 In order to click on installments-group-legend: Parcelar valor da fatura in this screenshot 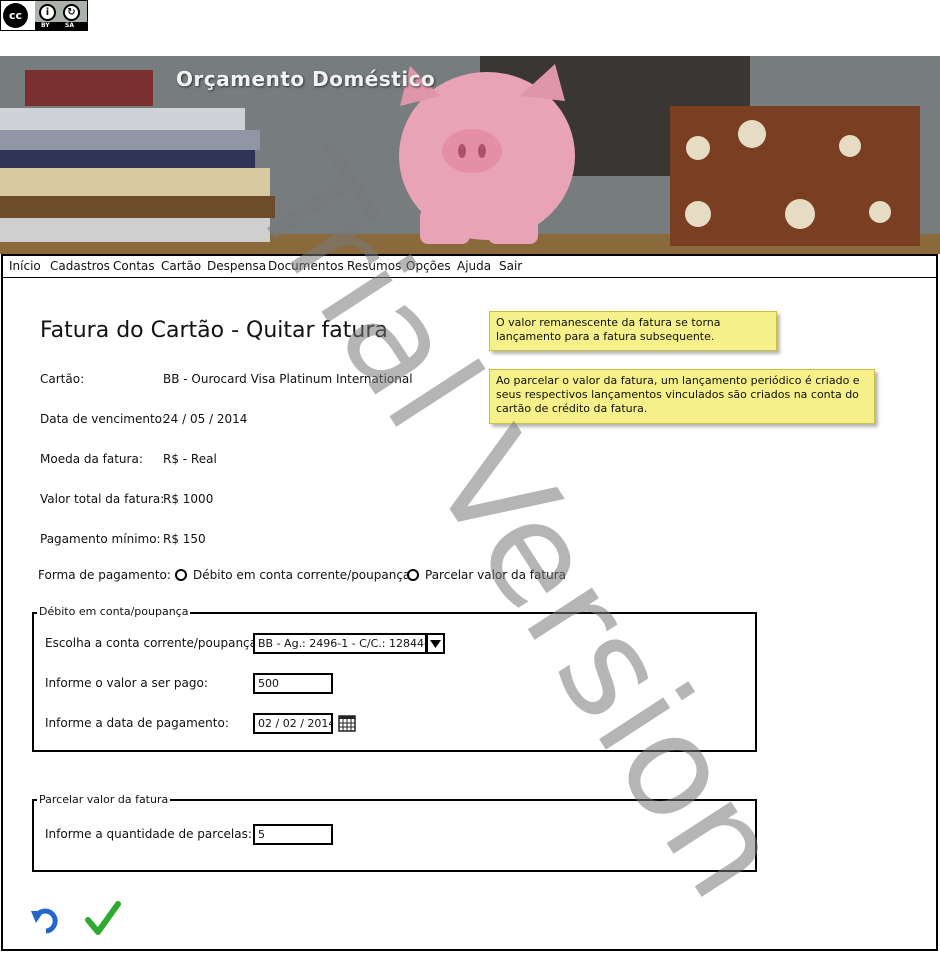, I will do `click(104, 799)`.